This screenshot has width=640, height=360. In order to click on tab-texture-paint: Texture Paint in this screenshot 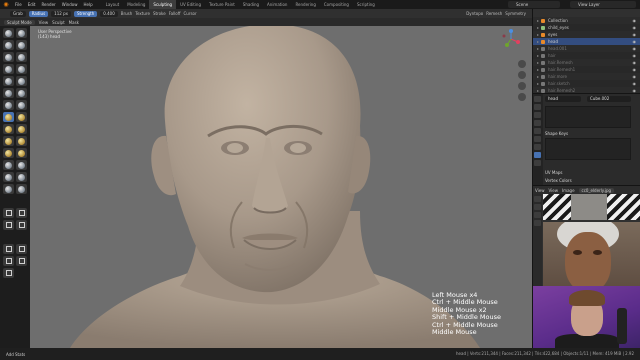, I will do `click(222, 4)`.